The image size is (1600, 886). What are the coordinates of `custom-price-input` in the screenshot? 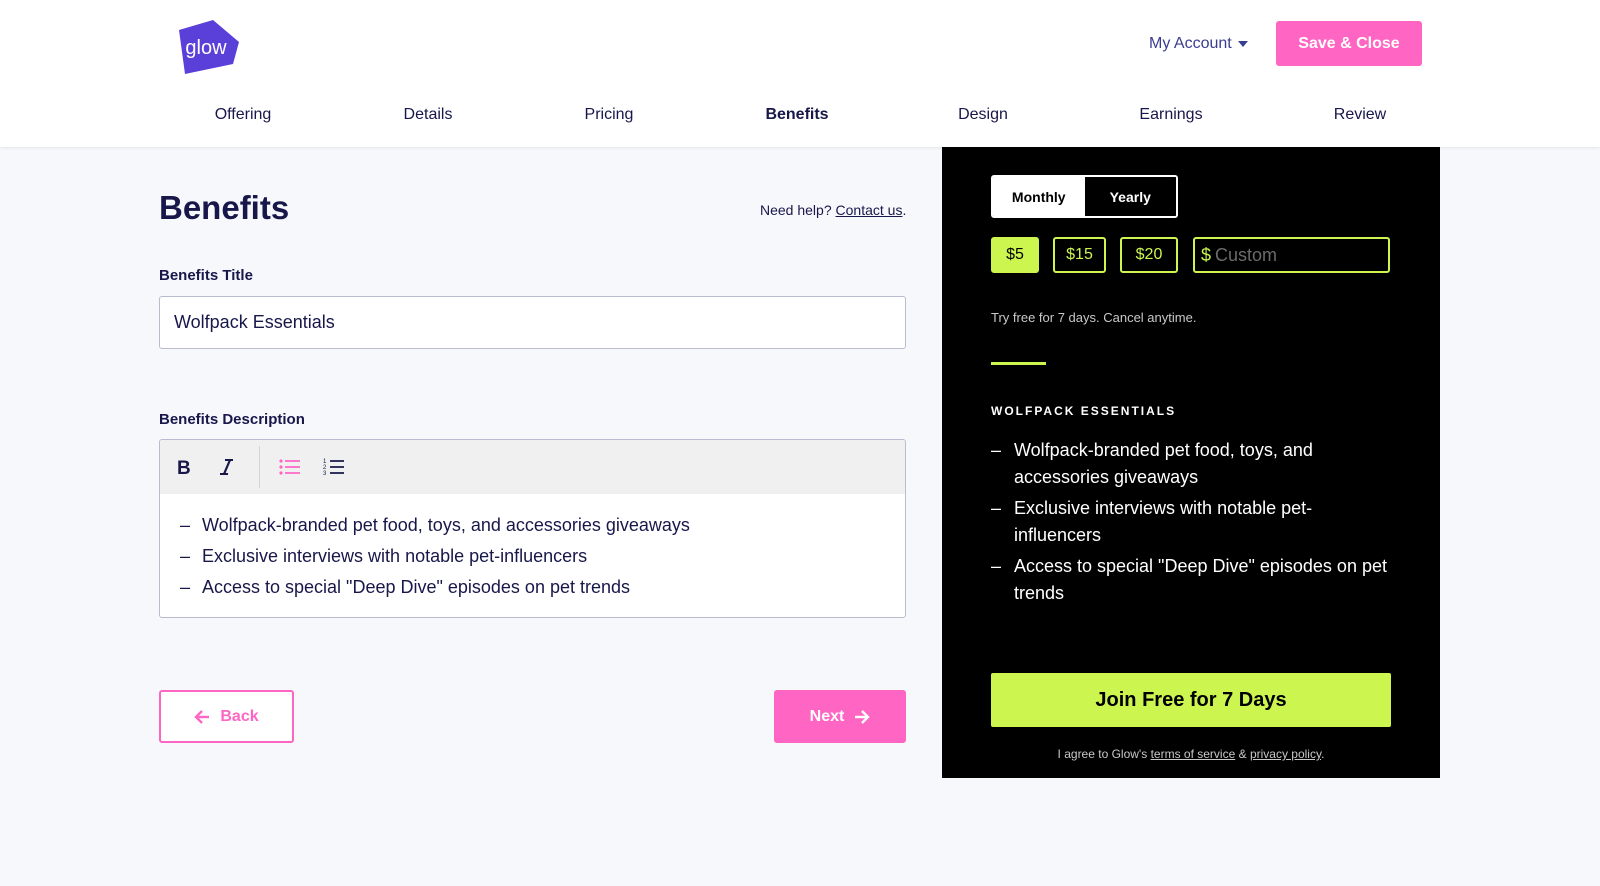 It's located at (1295, 255).